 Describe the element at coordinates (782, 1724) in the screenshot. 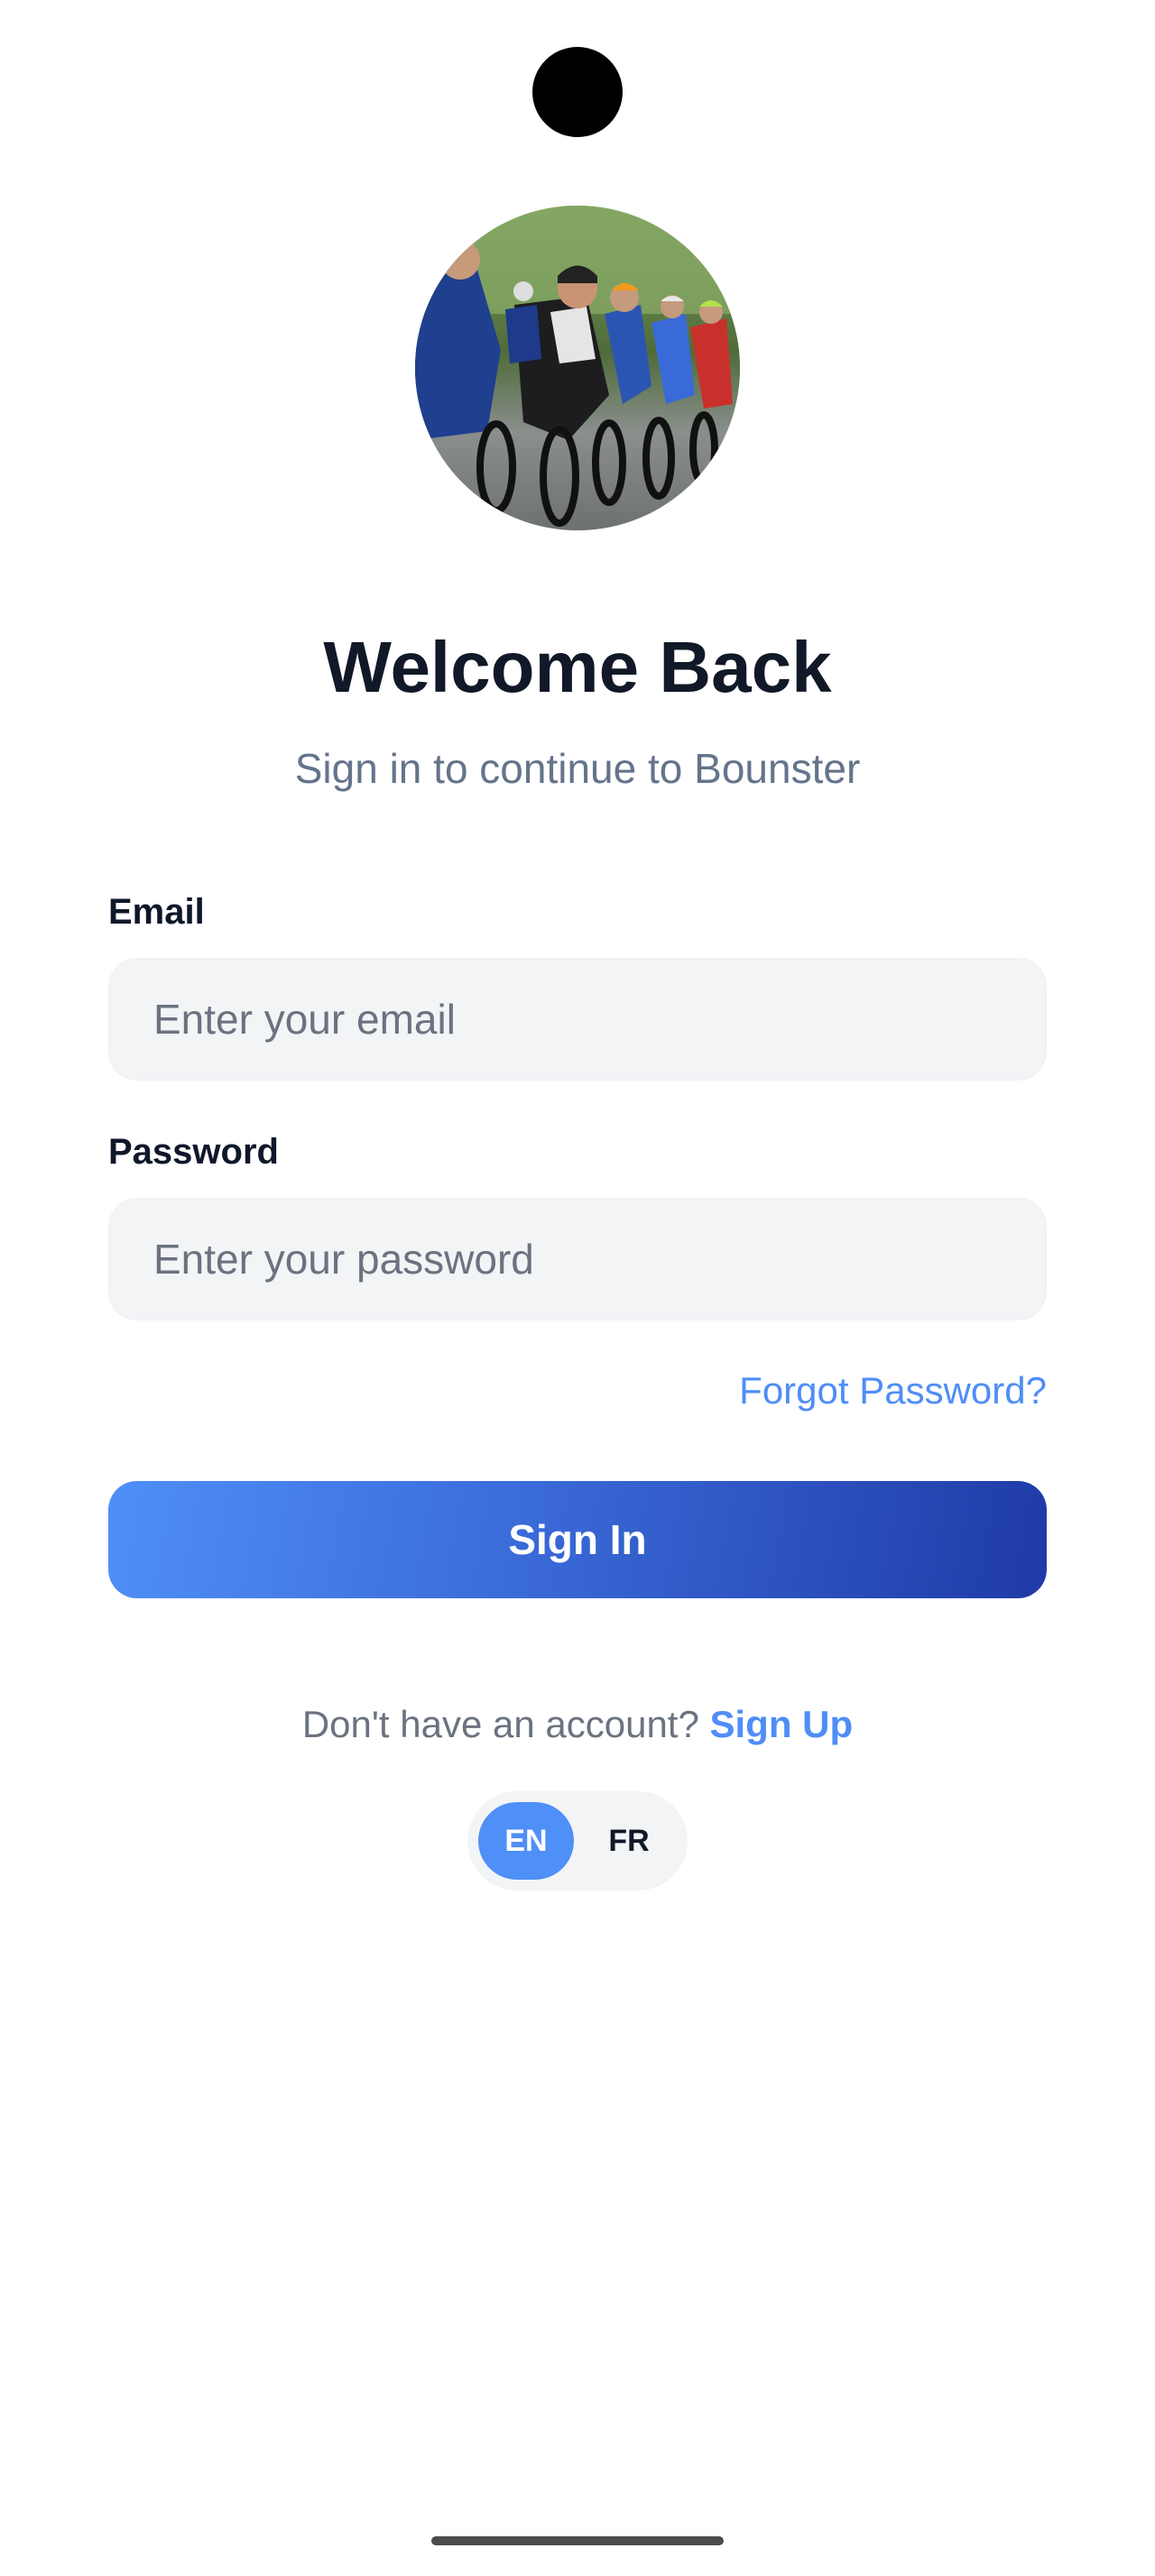

I see `sign-up-link: Sign Up` at that location.